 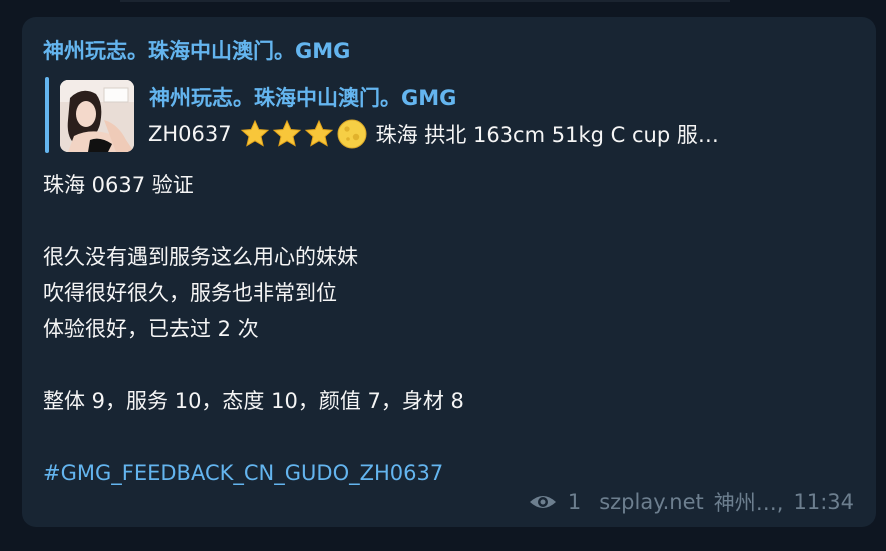 I want to click on footer-site: szplay.net, so click(x=651, y=502).